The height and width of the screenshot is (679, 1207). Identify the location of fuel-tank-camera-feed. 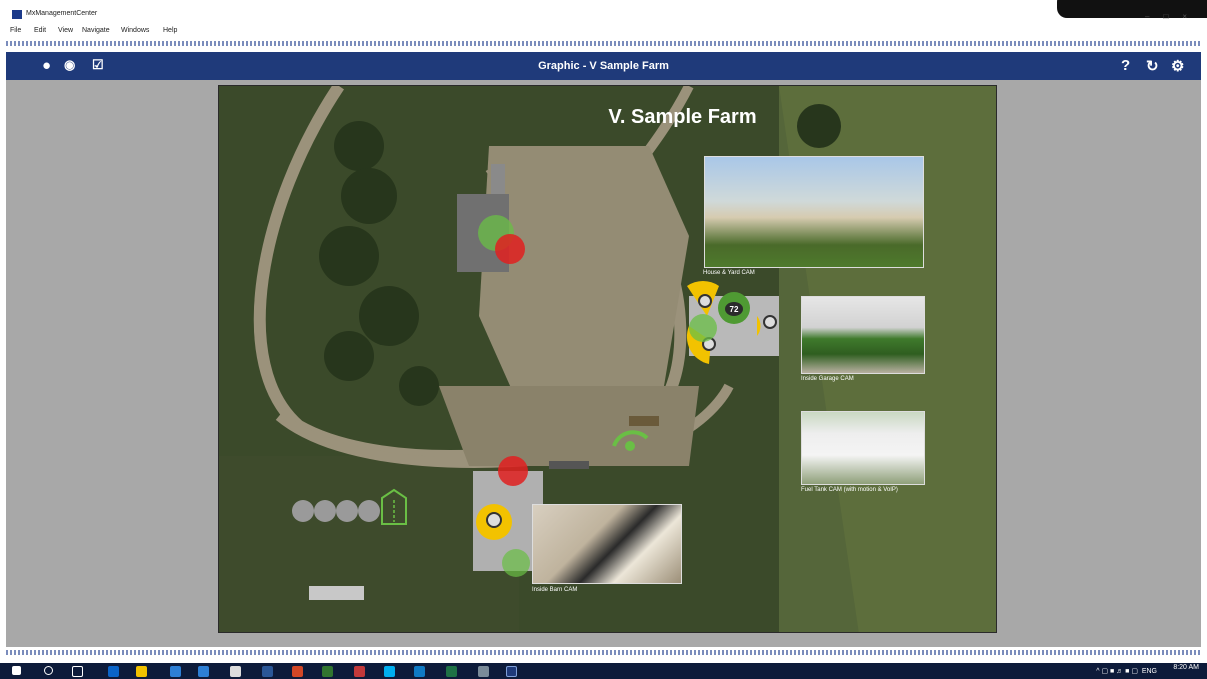
(863, 448).